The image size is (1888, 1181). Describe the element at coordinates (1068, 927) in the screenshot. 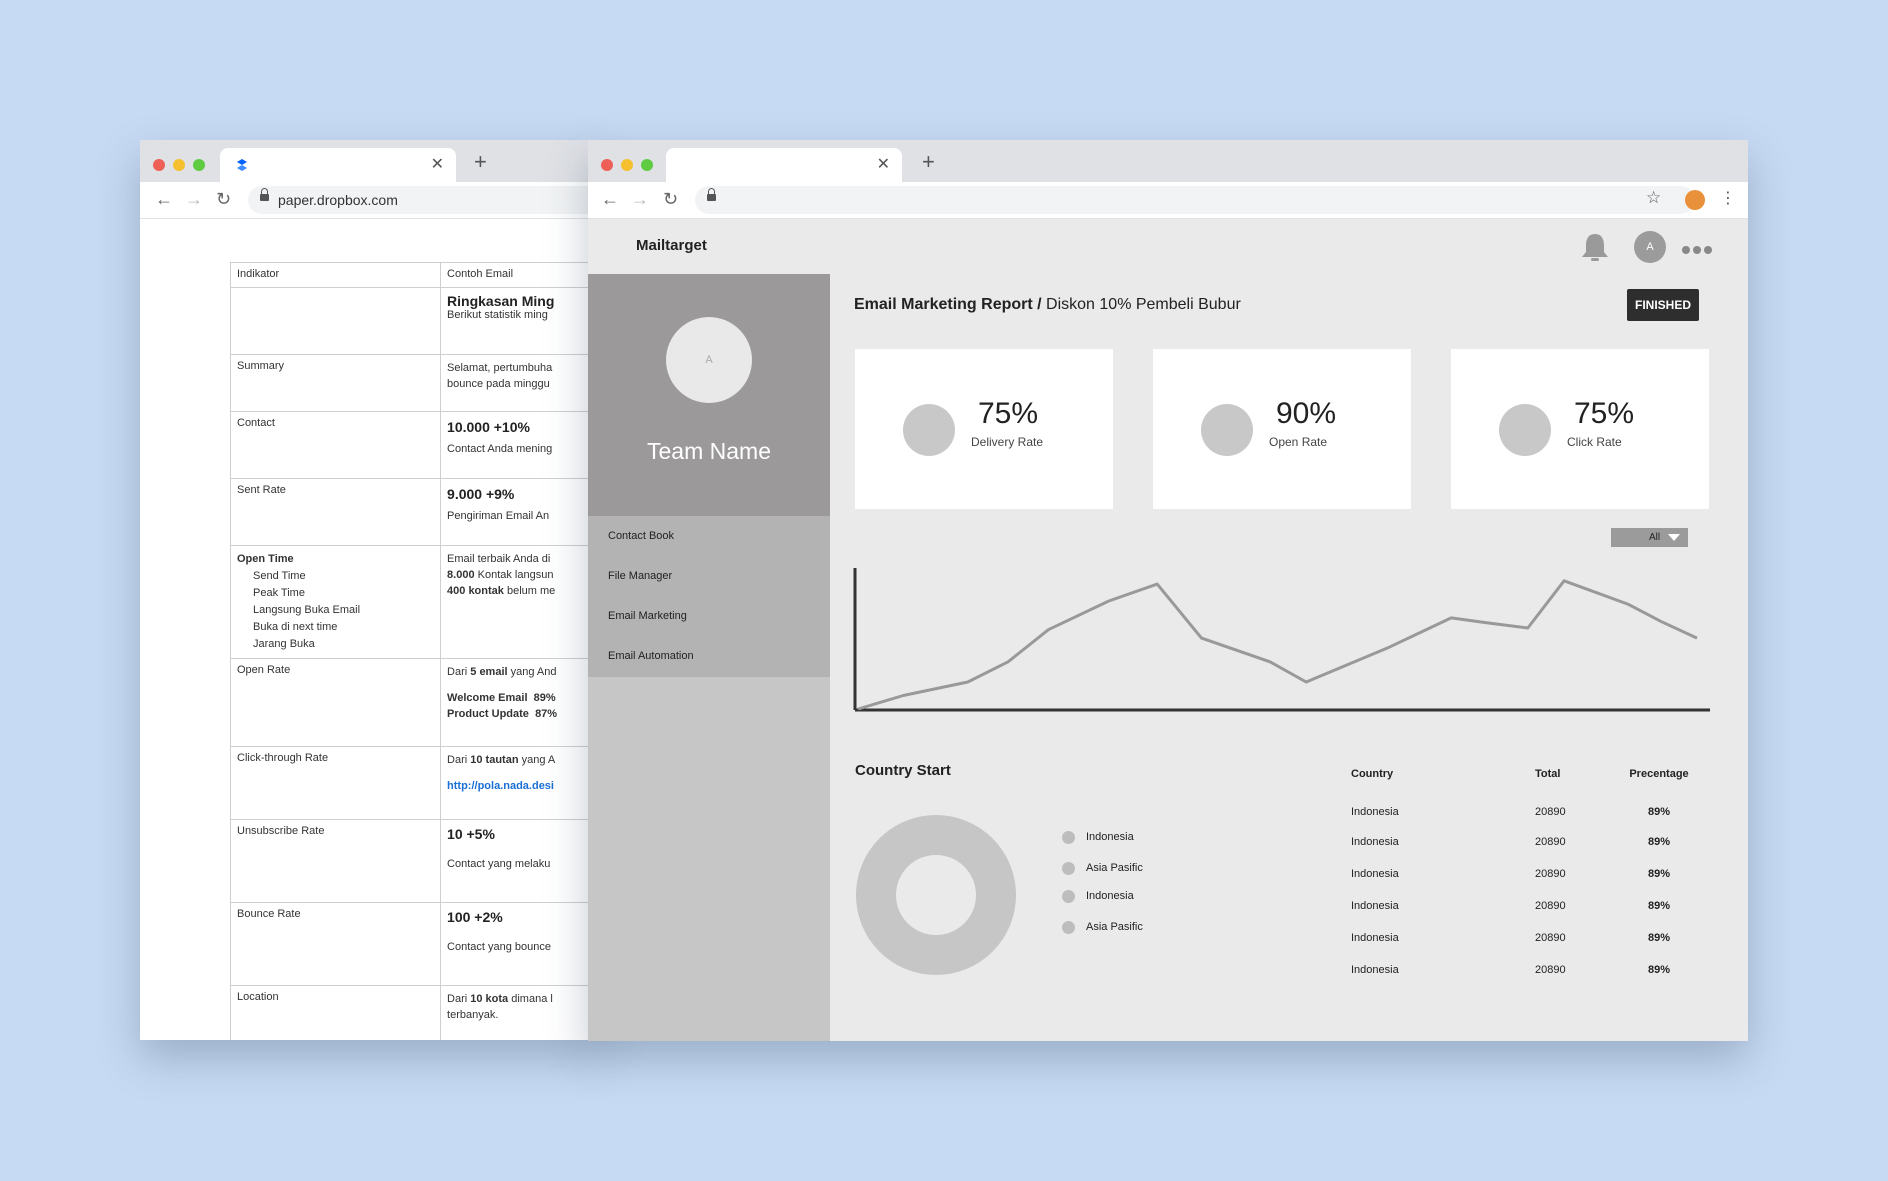

I see `legend-dot-icon` at that location.